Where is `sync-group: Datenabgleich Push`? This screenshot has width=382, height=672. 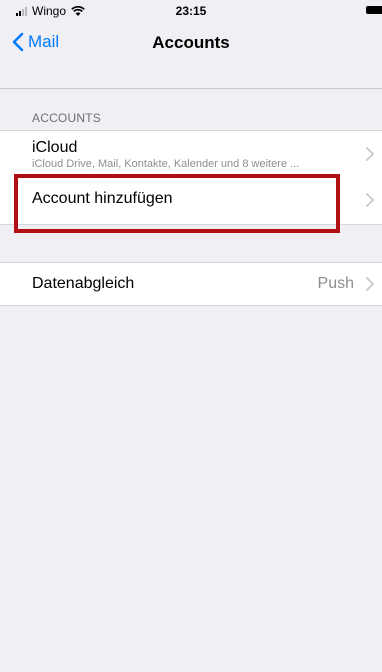
sync-group: Datenabgleich Push is located at coordinates (191, 284).